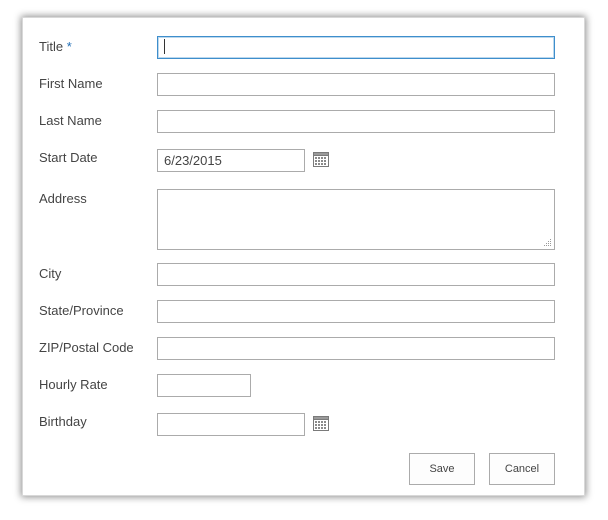 The width and height of the screenshot is (608, 520). I want to click on zip-postal-code-label: ZIP/Postal Code, so click(86, 347).